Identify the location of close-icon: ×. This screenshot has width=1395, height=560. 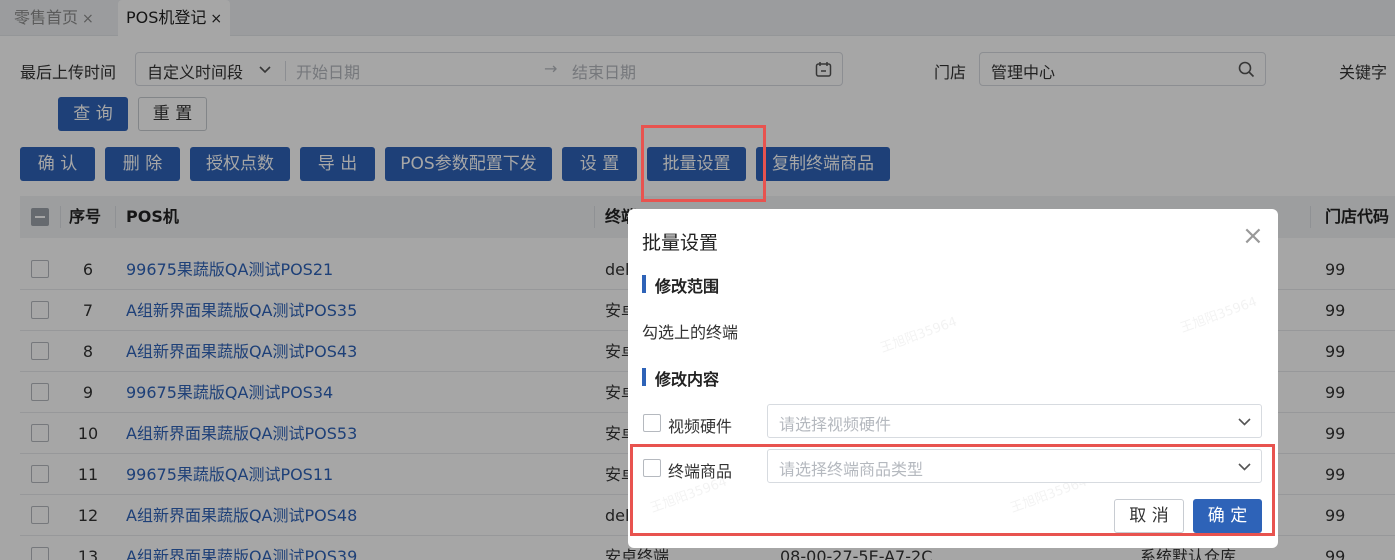
(1253, 236).